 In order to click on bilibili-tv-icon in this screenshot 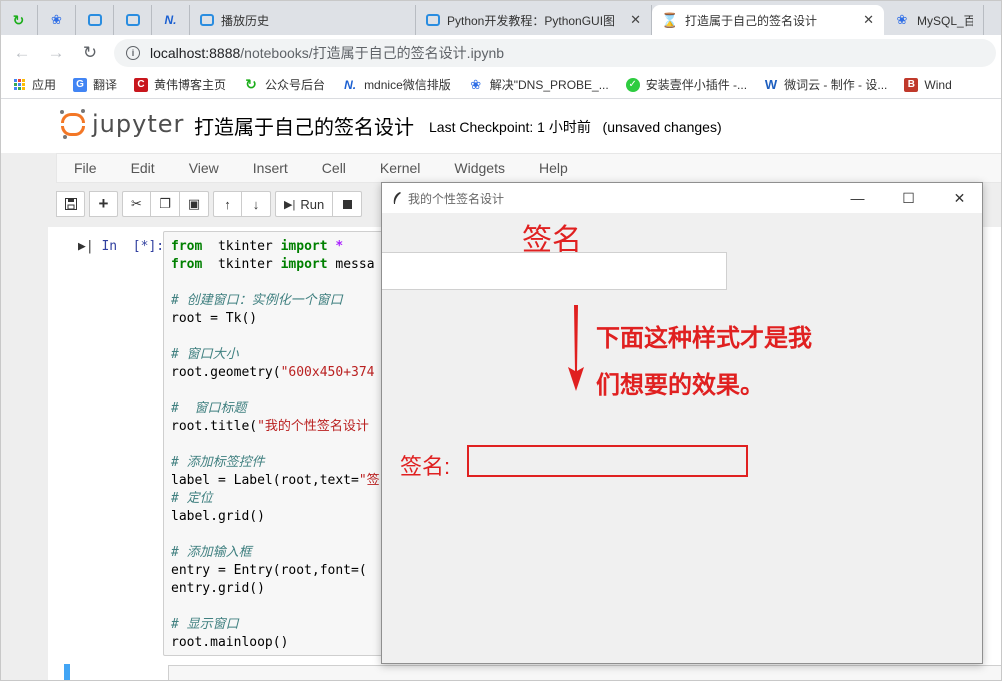, I will do `click(132, 20)`.